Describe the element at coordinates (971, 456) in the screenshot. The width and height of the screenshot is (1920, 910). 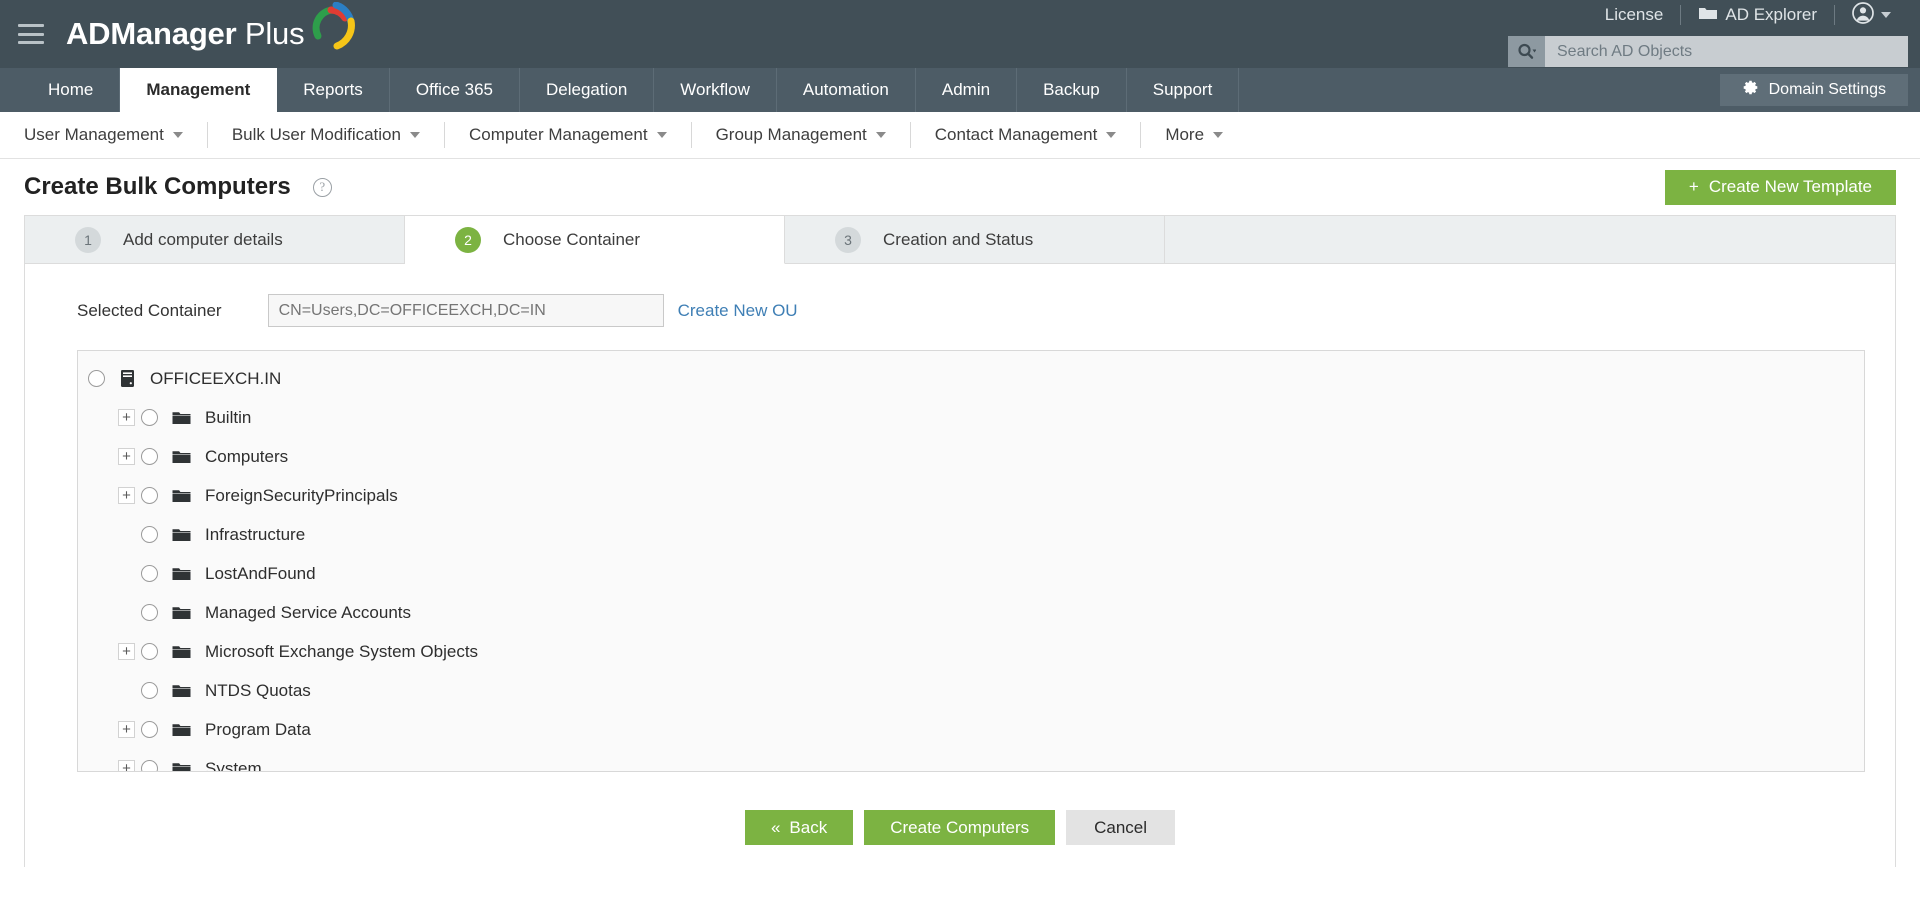
I see `tree-node-computers: + Computers` at that location.